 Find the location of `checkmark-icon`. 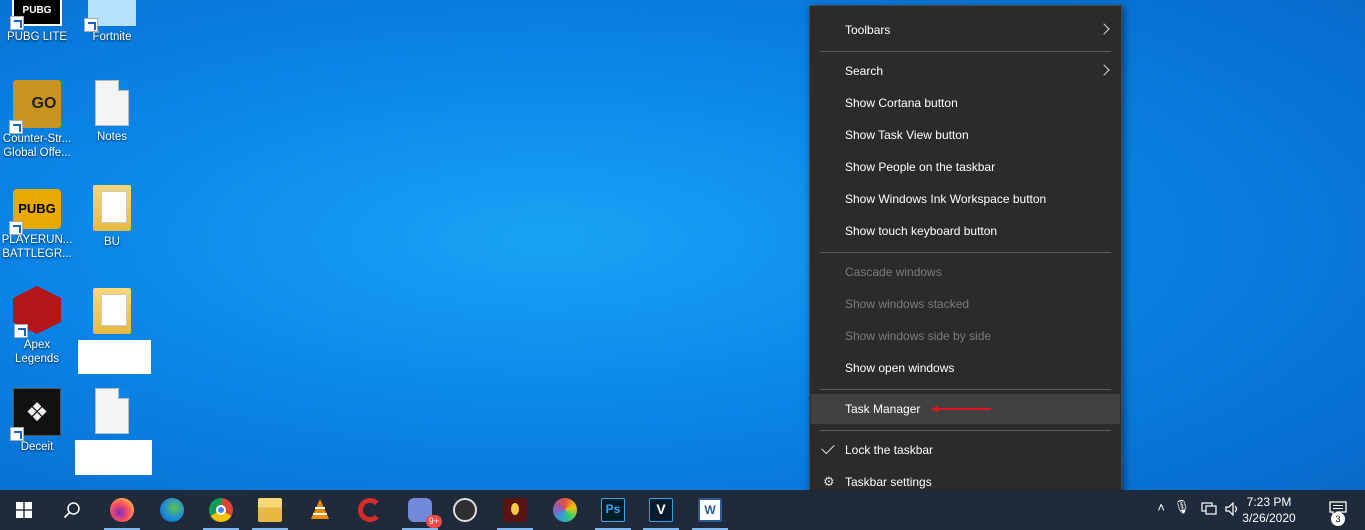

checkmark-icon is located at coordinates (828, 447).